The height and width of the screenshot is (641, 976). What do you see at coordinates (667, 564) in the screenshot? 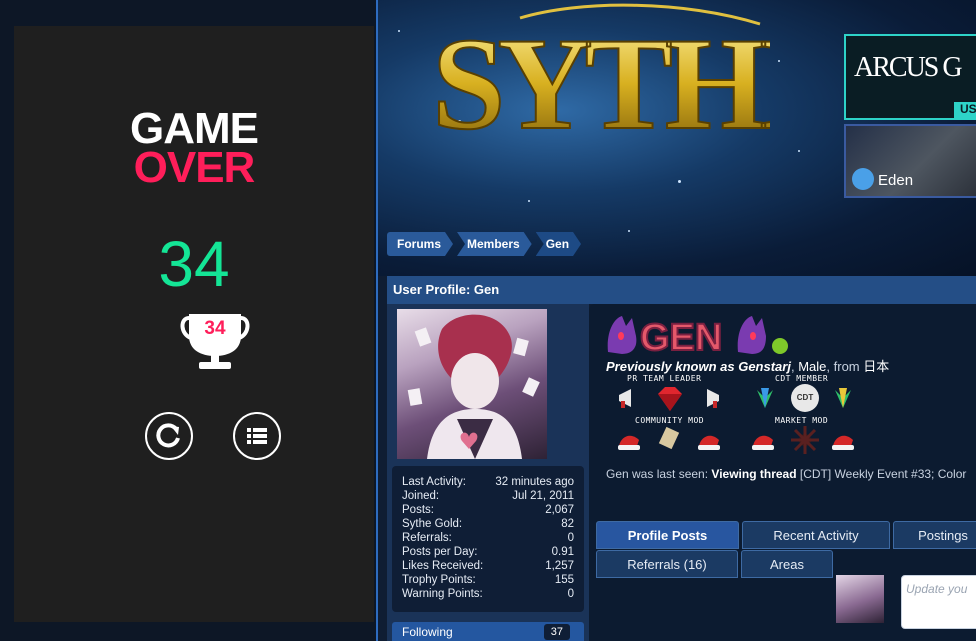
I see `tab-referrals: Referrals (16)` at bounding box center [667, 564].